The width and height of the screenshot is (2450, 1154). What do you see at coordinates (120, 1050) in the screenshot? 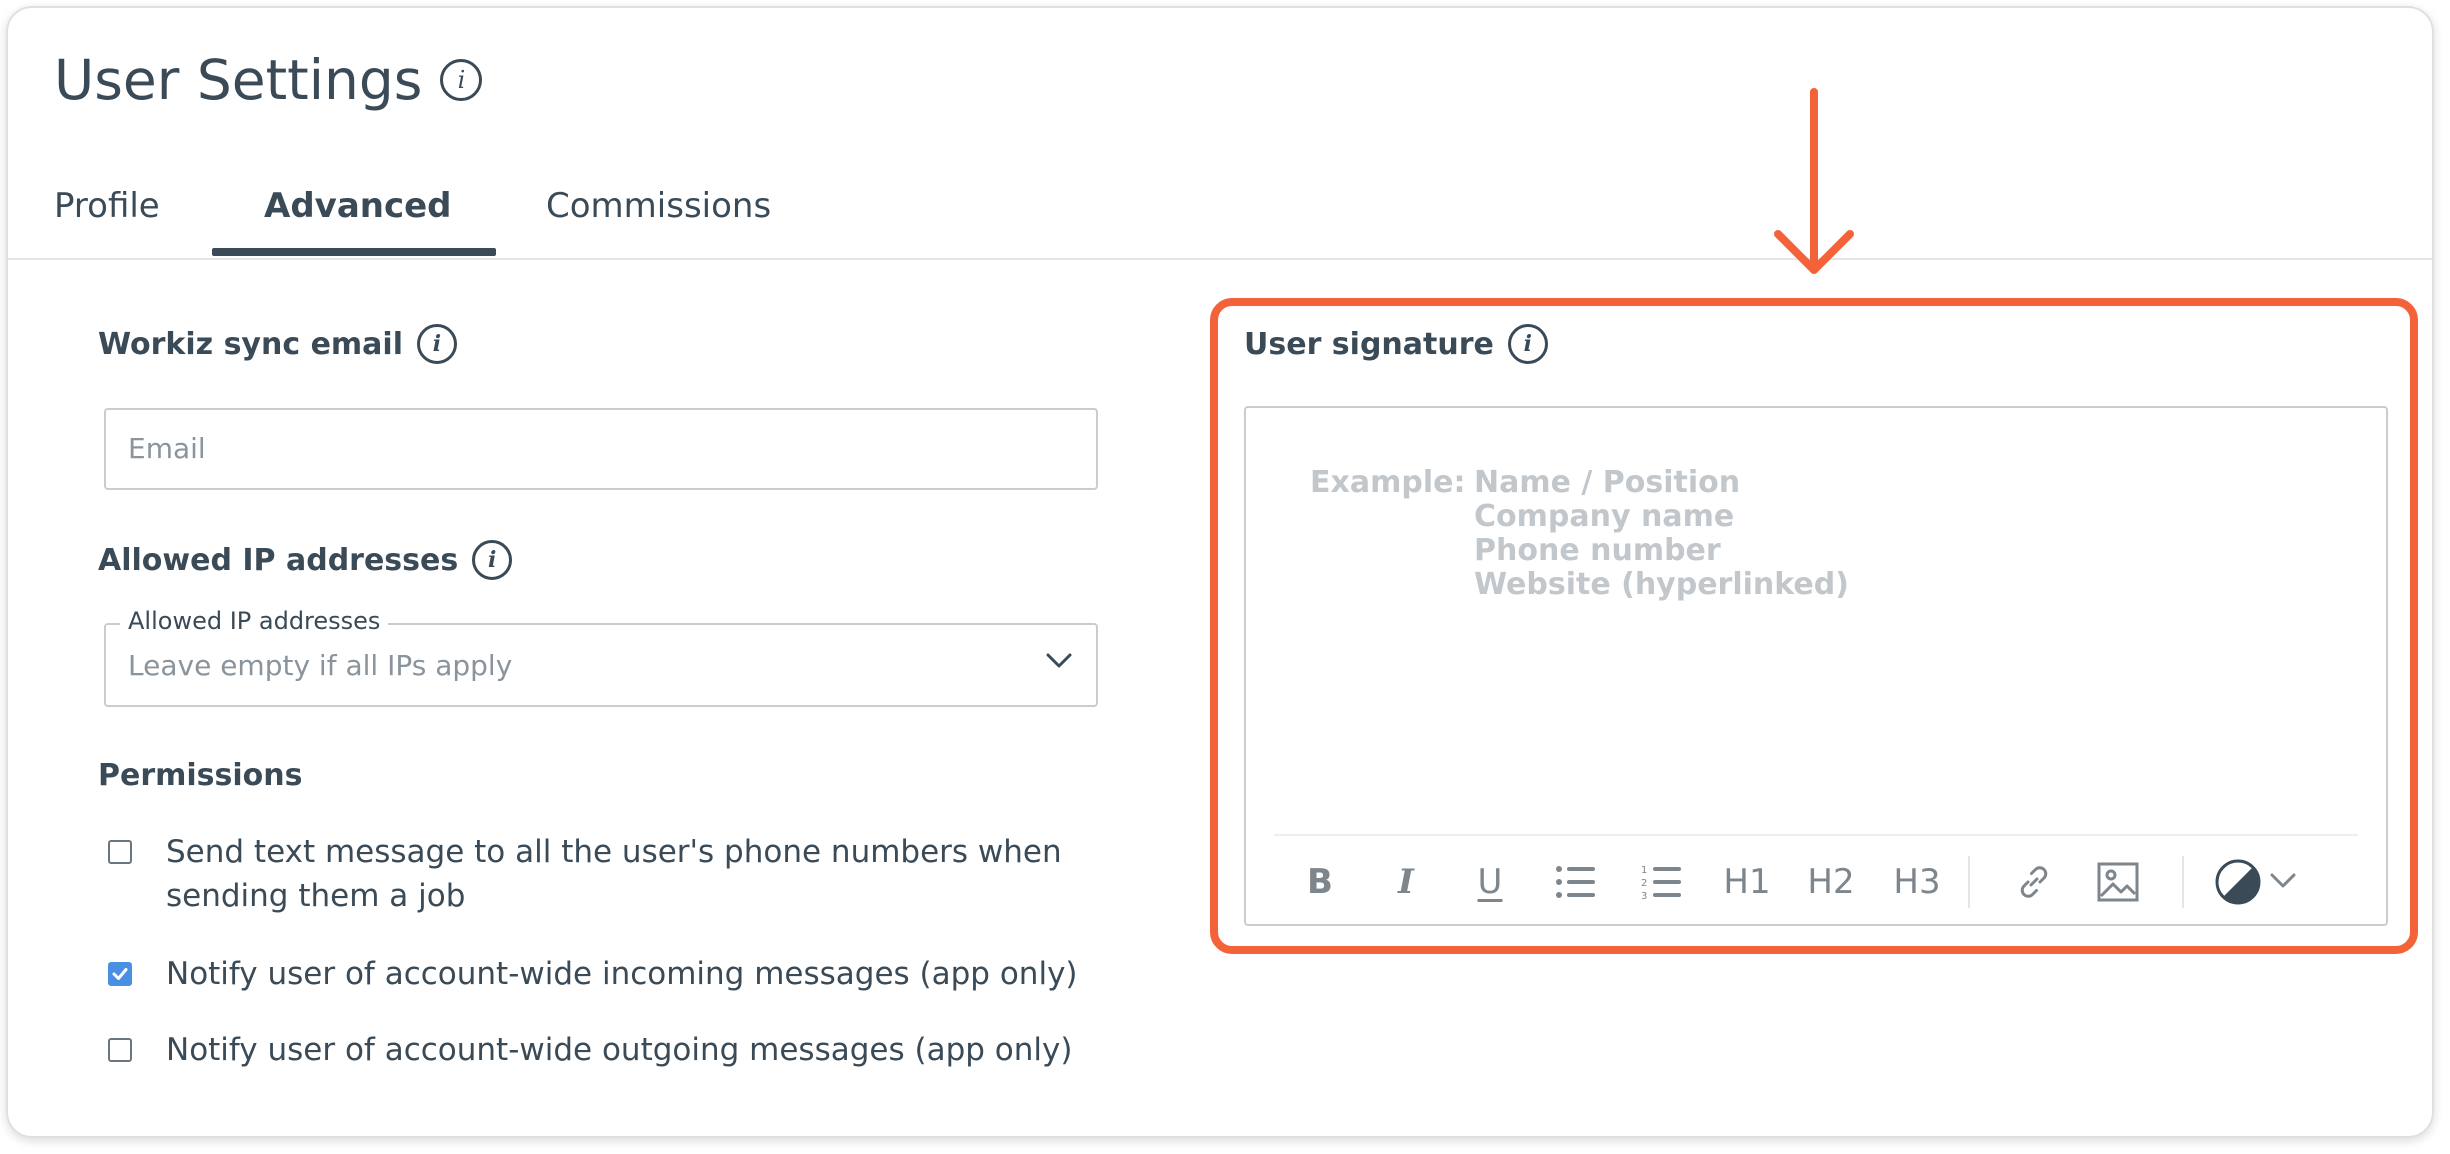
I see `permission-checkbox-outgoing-messages` at bounding box center [120, 1050].